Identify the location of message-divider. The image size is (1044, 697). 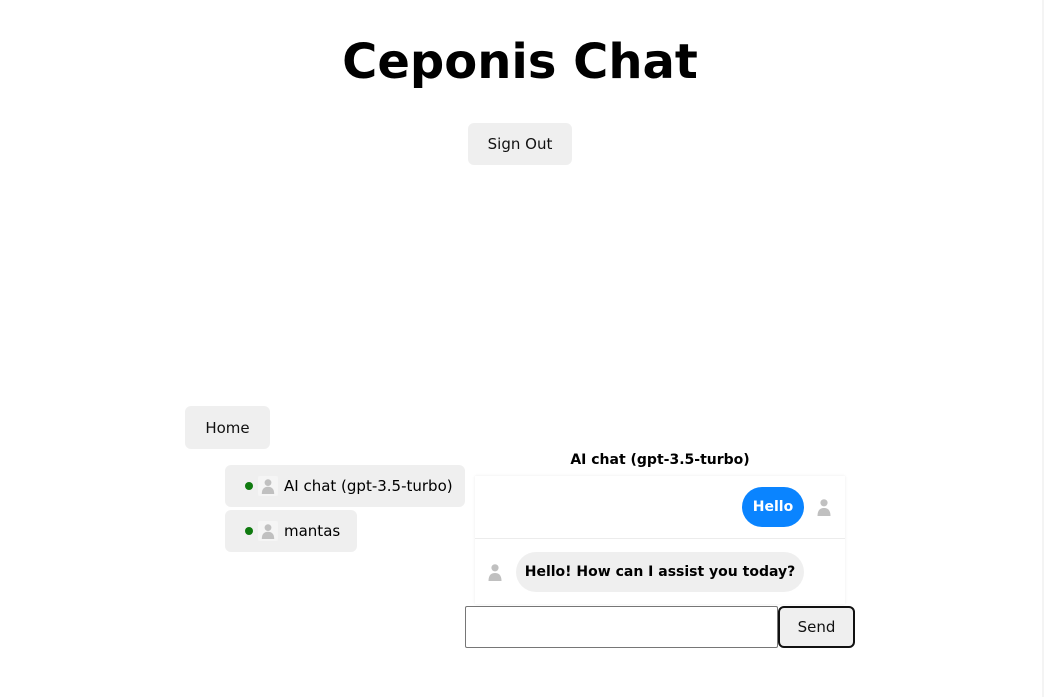
(660, 538).